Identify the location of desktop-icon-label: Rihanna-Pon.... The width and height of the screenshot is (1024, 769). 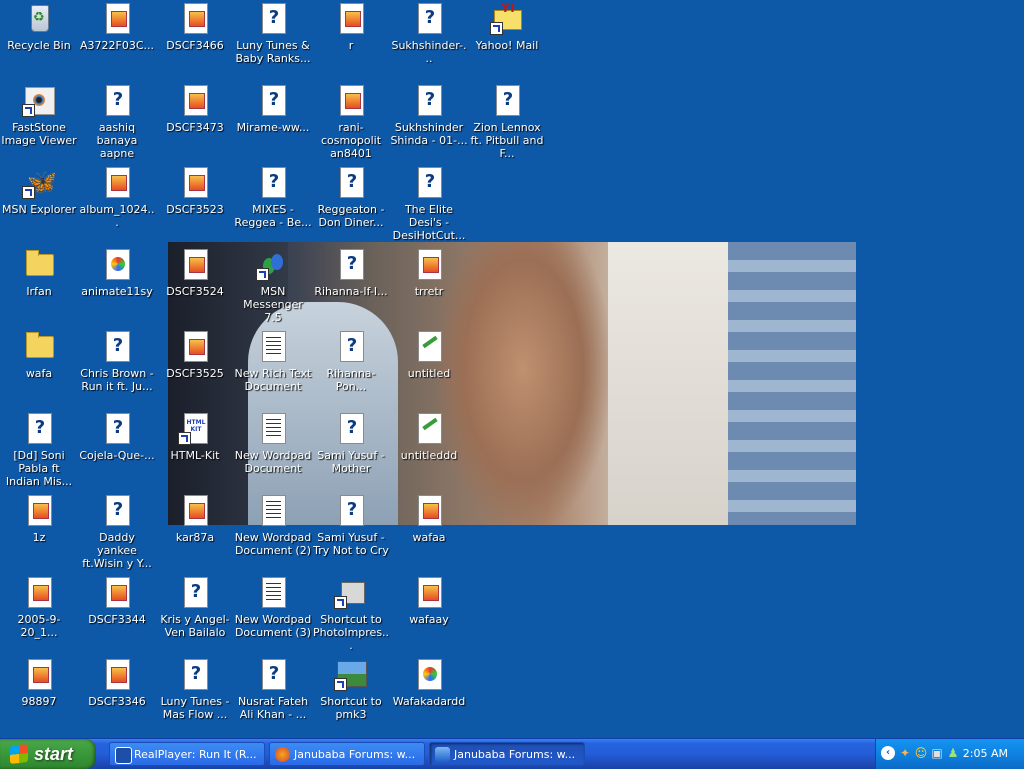
(351, 380).